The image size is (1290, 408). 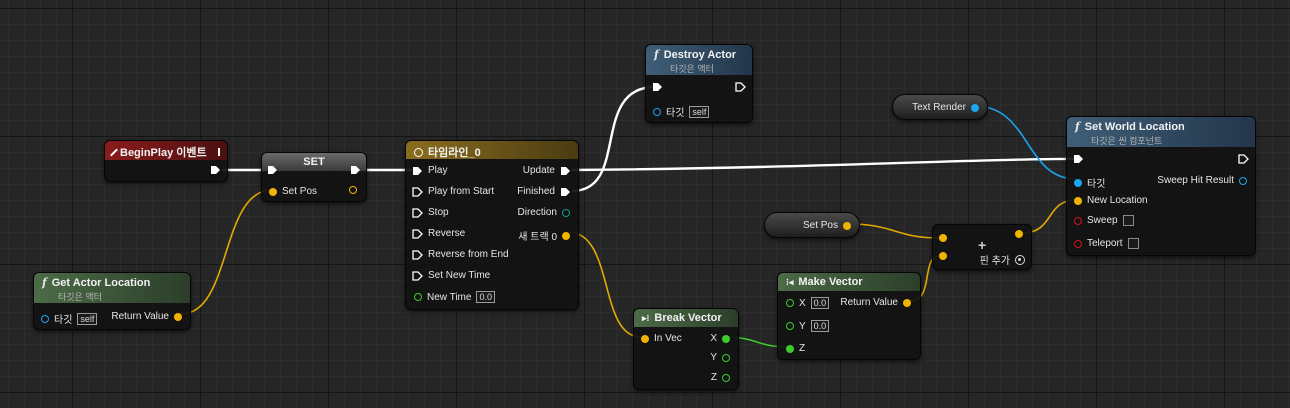 I want to click on make-struct-icon: ⁝◂, so click(x=790, y=281).